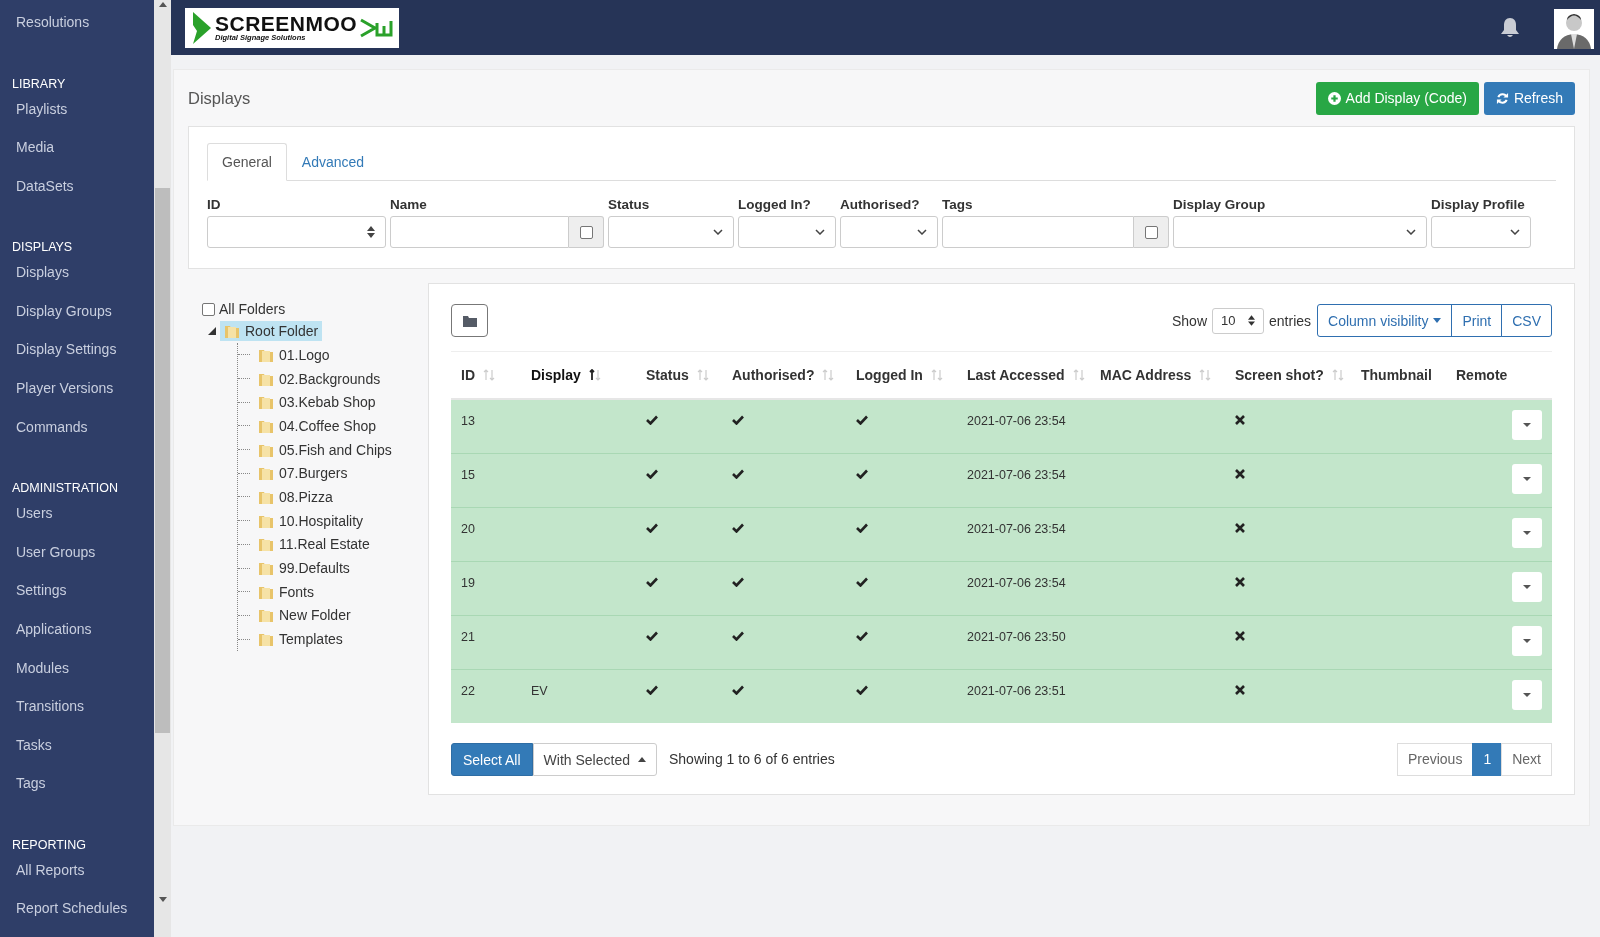 The image size is (1600, 937). What do you see at coordinates (77, 715) in the screenshot?
I see `sidebar-item: Transitions` at bounding box center [77, 715].